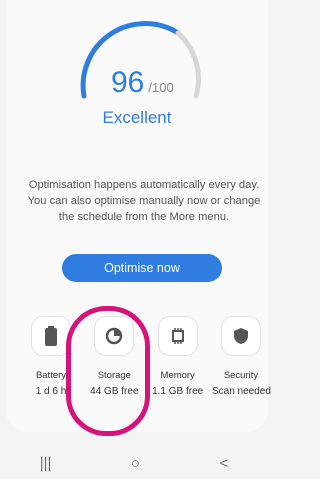  I want to click on home-button: ○, so click(135, 463).